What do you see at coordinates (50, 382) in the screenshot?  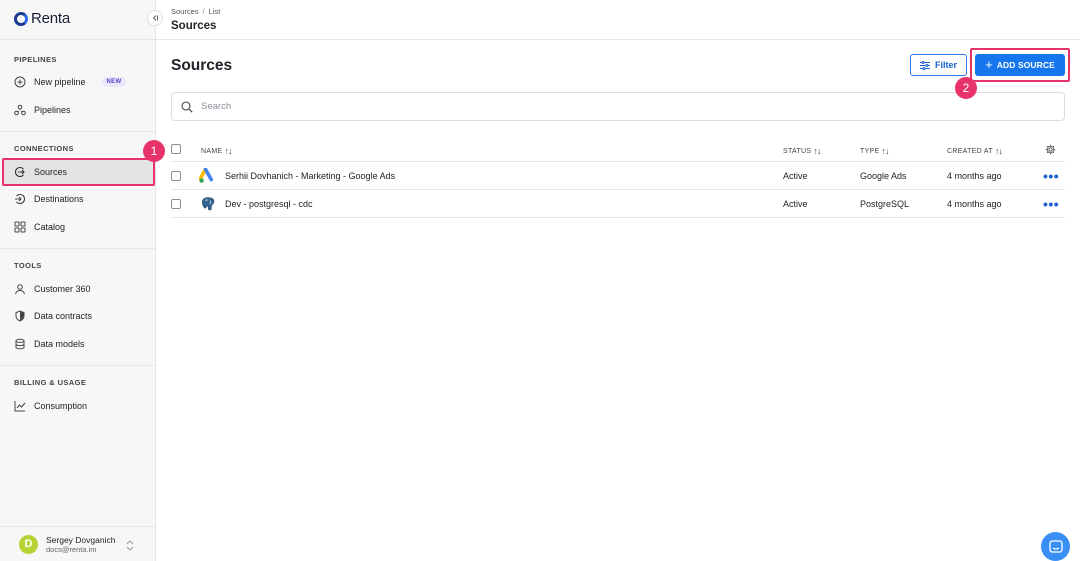 I see `section-title-billing: BILLING & USAGE` at bounding box center [50, 382].